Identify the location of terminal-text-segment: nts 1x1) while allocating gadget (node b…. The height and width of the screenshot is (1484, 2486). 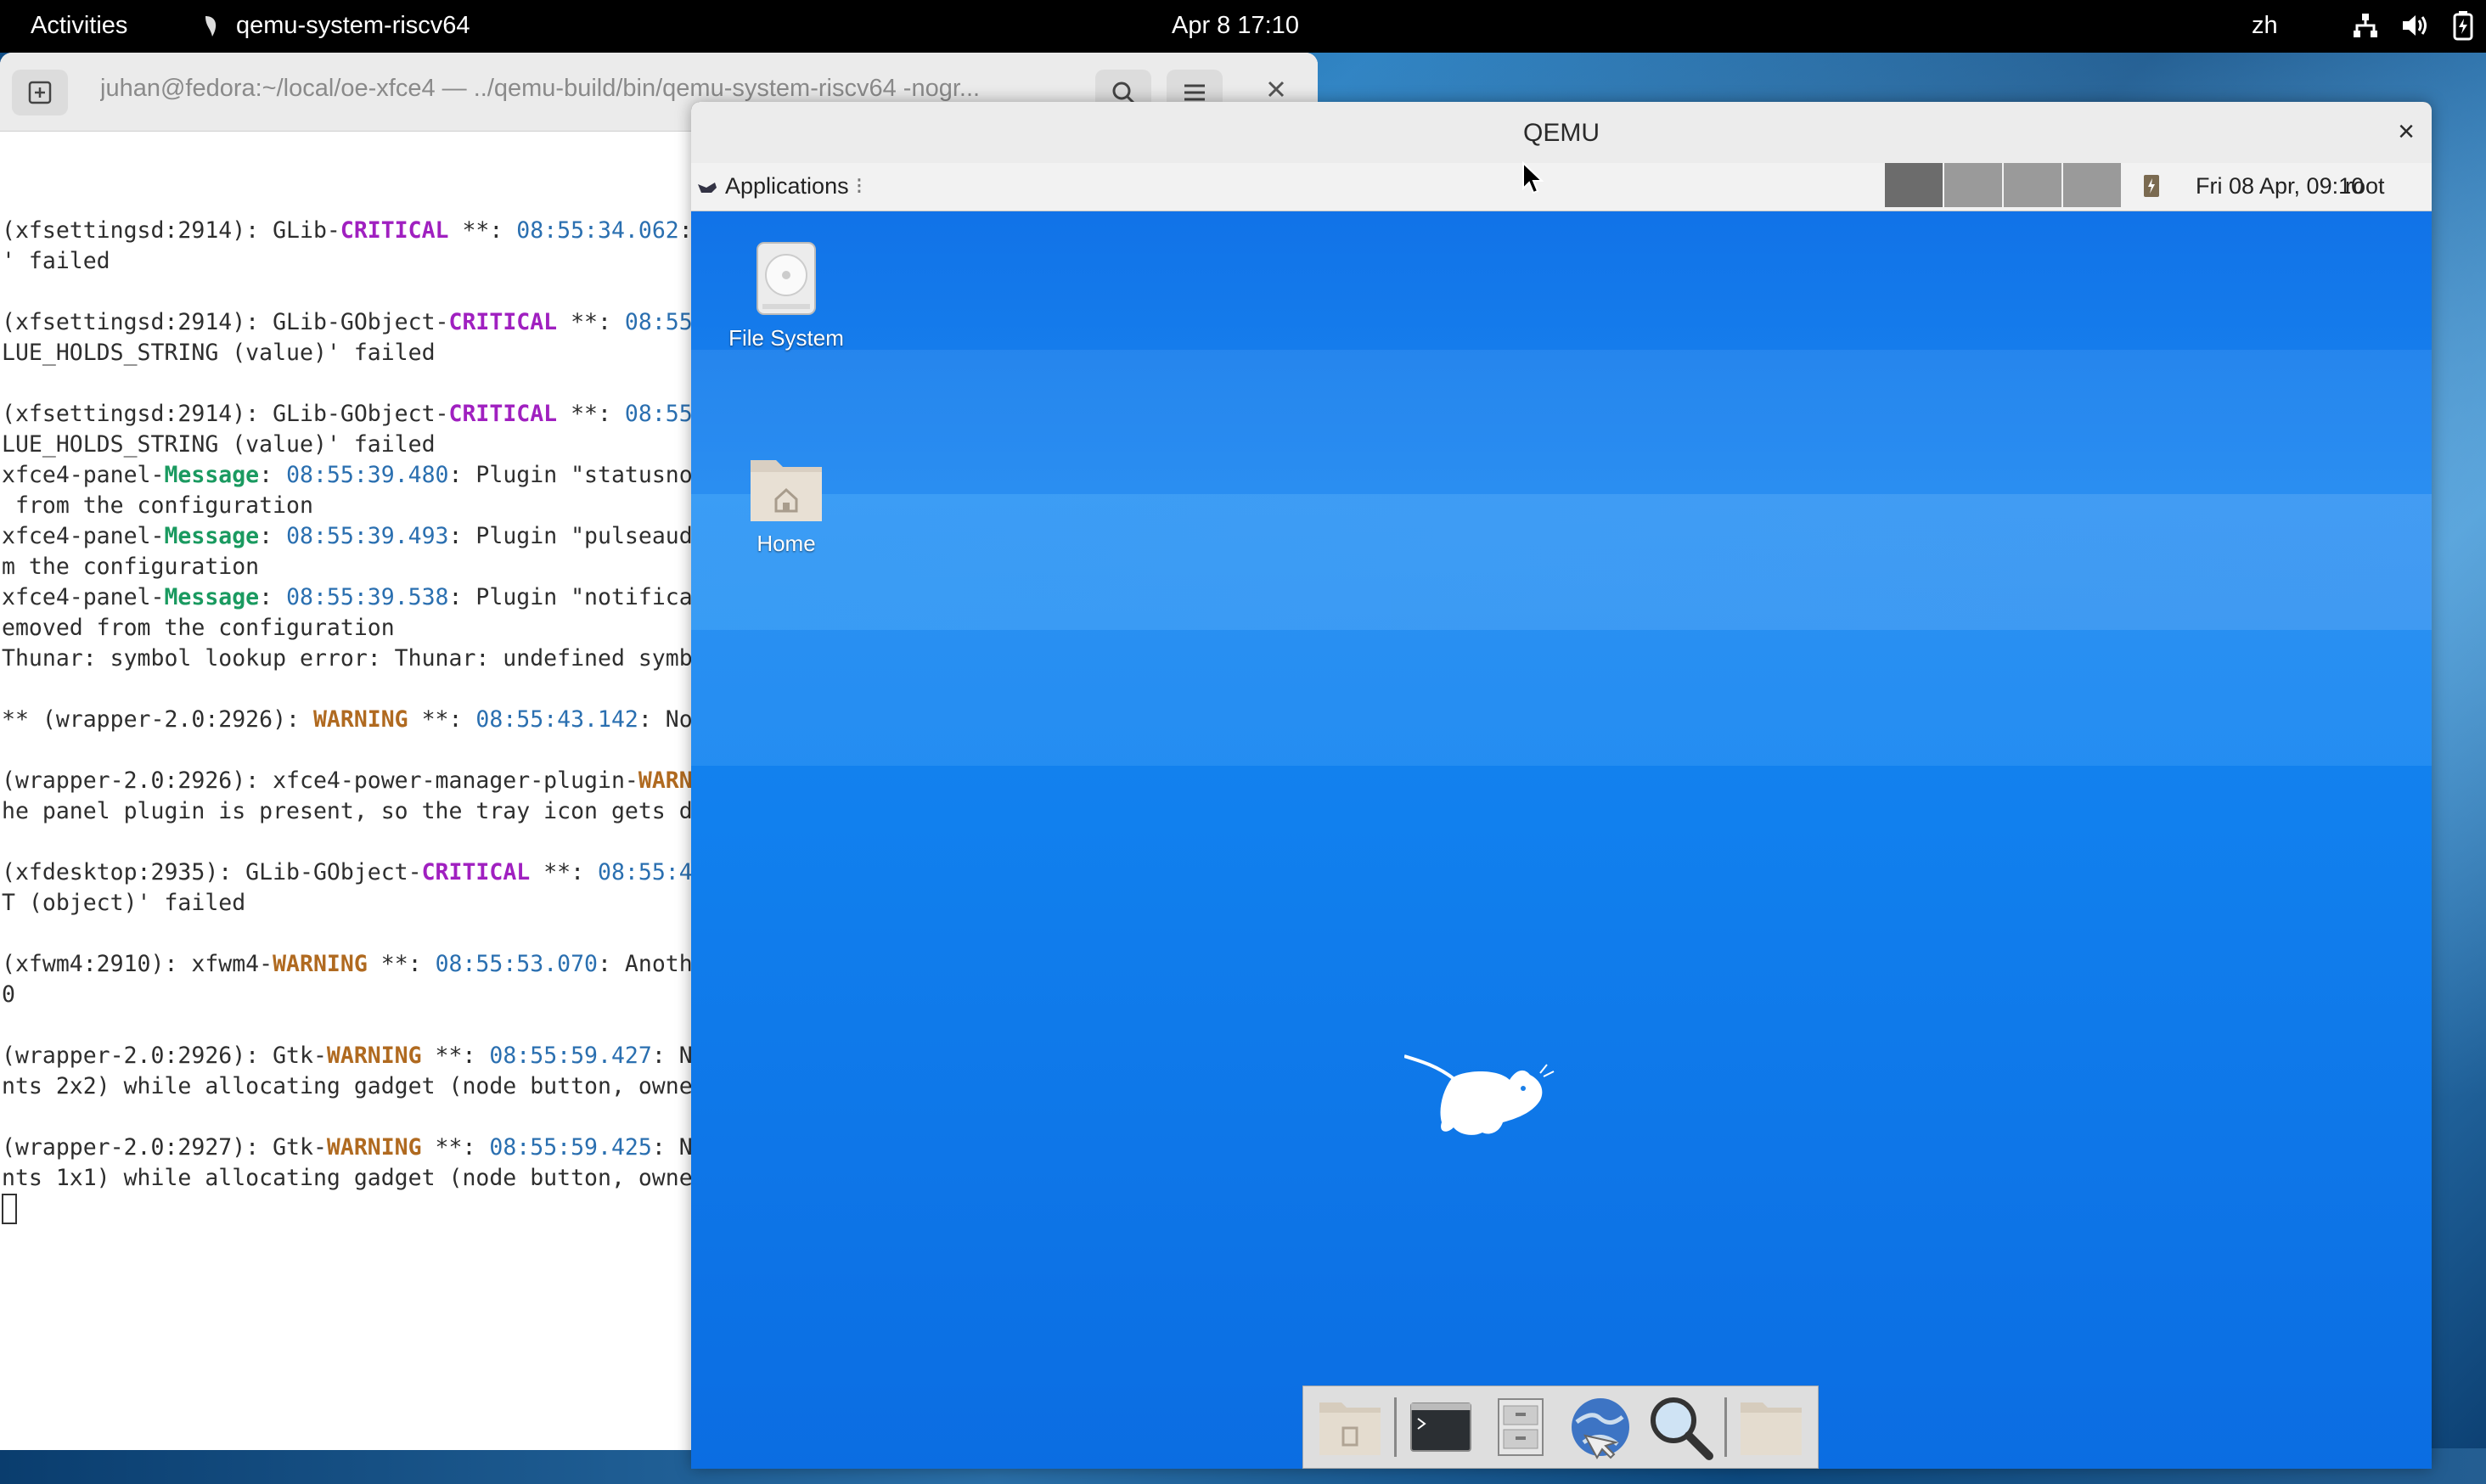
(347, 1178).